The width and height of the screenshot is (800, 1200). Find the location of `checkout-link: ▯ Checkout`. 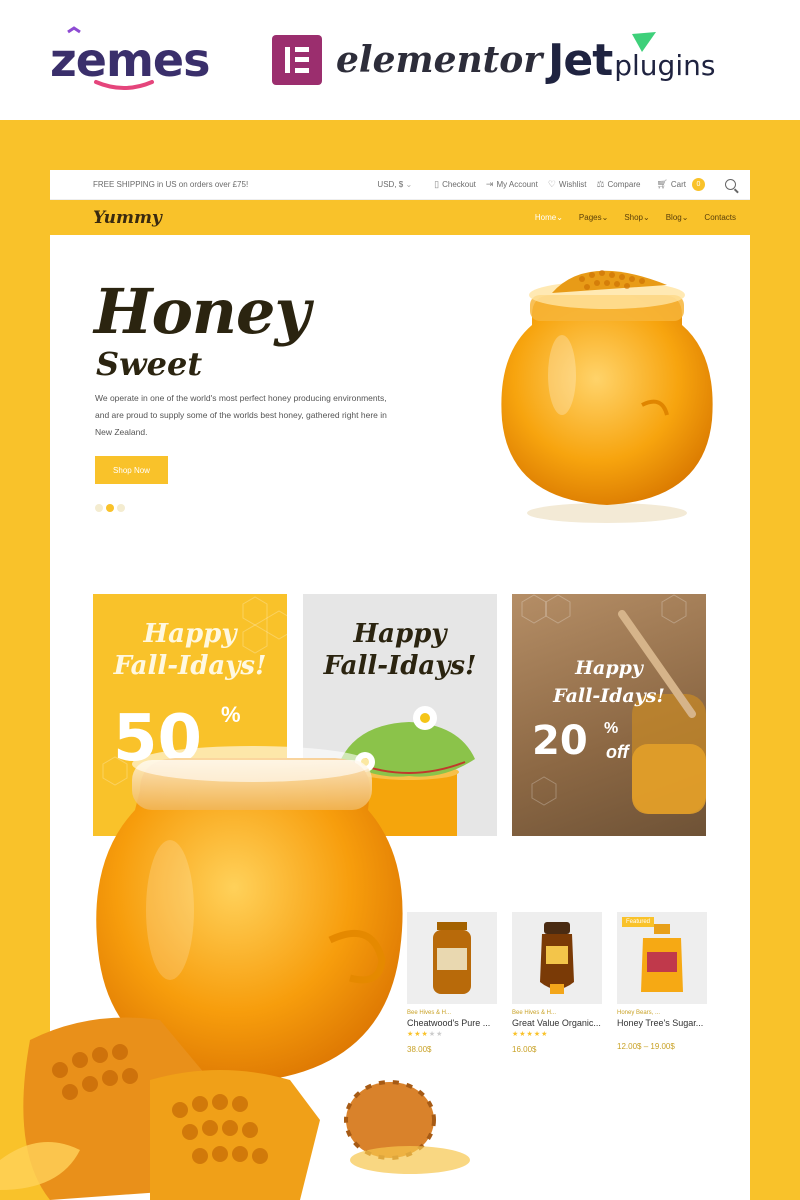

checkout-link: ▯ Checkout is located at coordinates (455, 184).